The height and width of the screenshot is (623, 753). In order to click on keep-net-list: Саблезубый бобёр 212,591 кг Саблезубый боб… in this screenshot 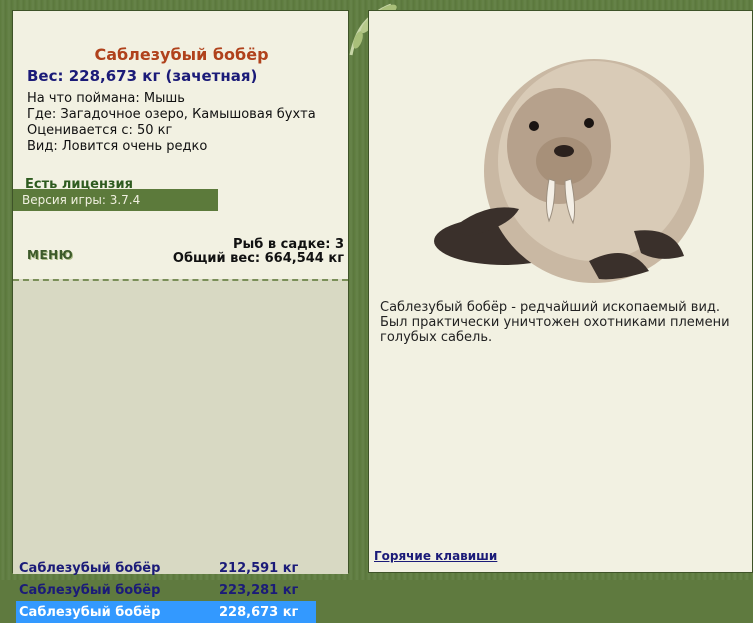, I will do `click(166, 590)`.